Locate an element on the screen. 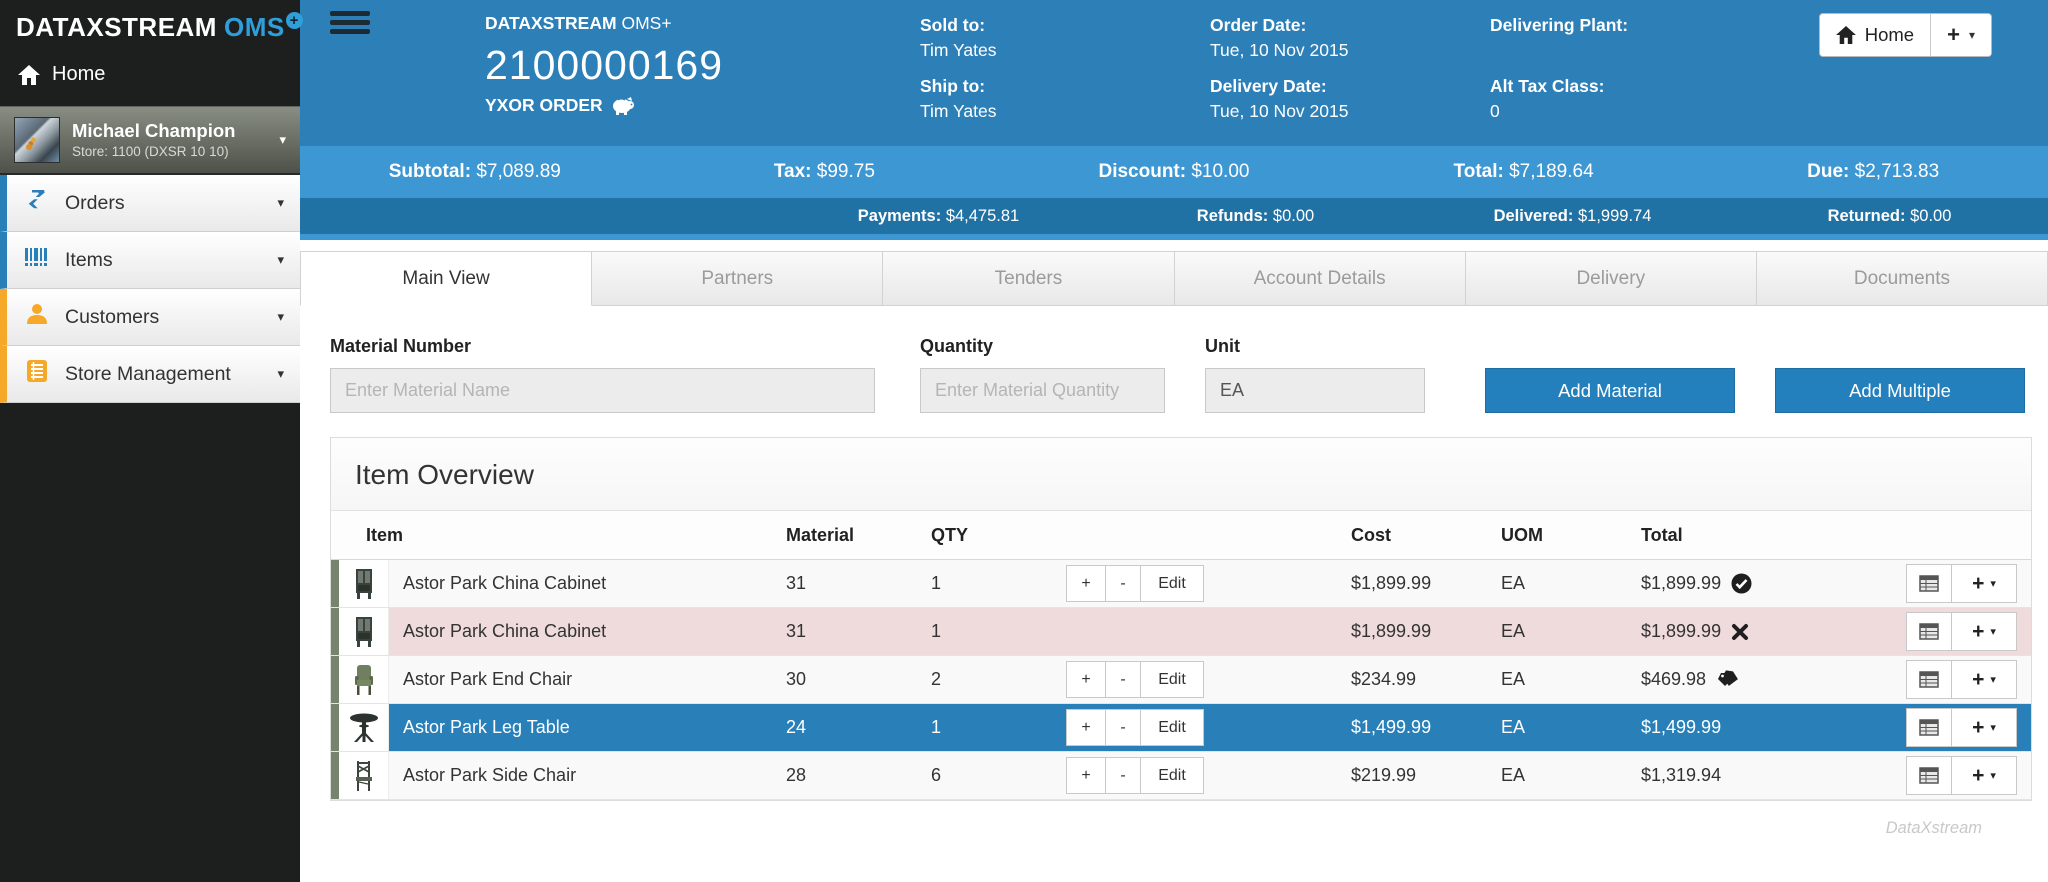  tab-documents: Documents is located at coordinates (1902, 278).